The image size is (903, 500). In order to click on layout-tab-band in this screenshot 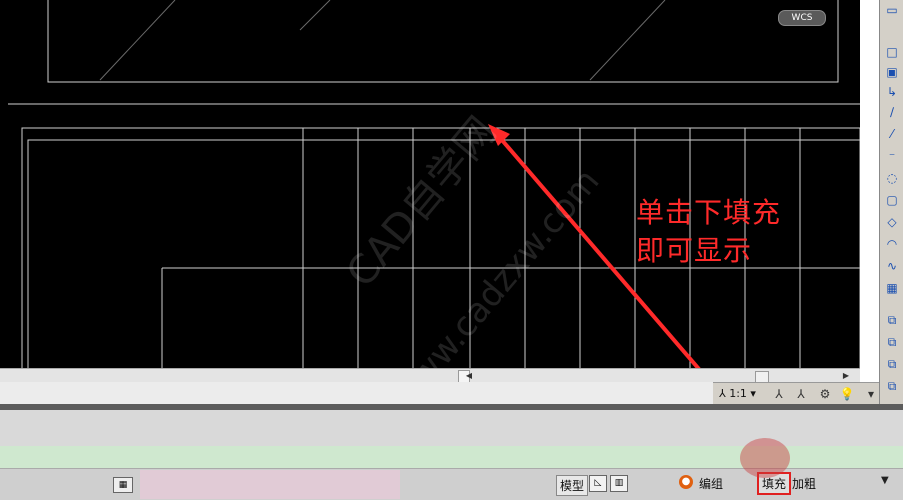, I will do `click(356, 393)`.